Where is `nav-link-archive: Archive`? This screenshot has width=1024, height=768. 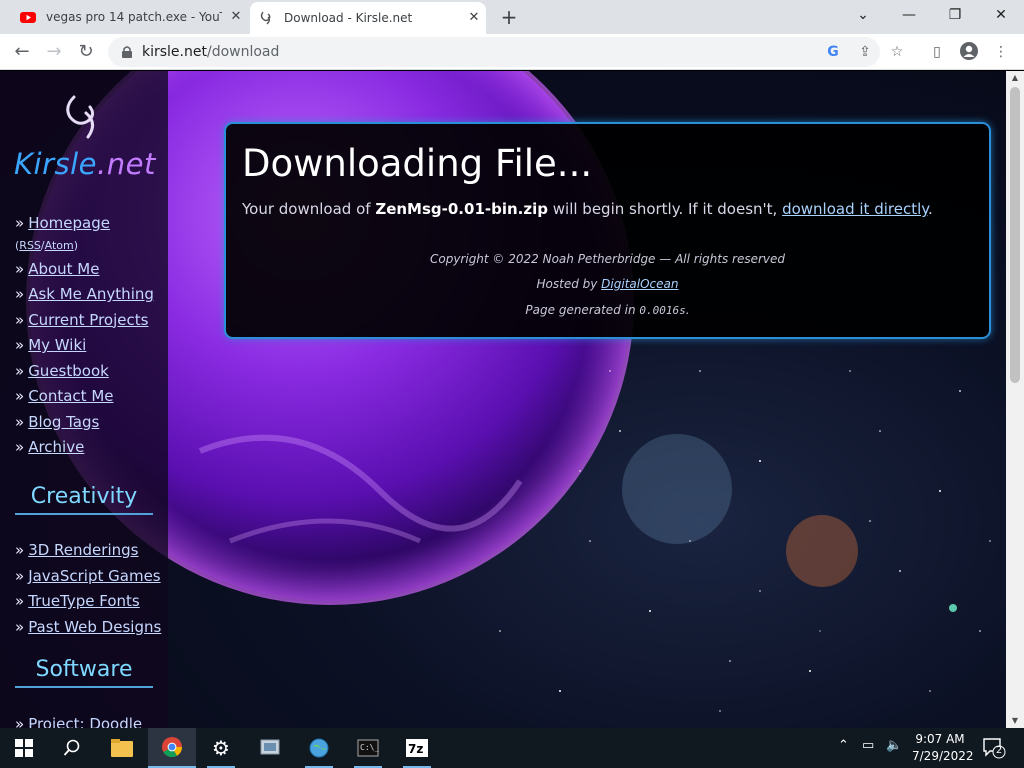
nav-link-archive: Archive is located at coordinates (56, 447).